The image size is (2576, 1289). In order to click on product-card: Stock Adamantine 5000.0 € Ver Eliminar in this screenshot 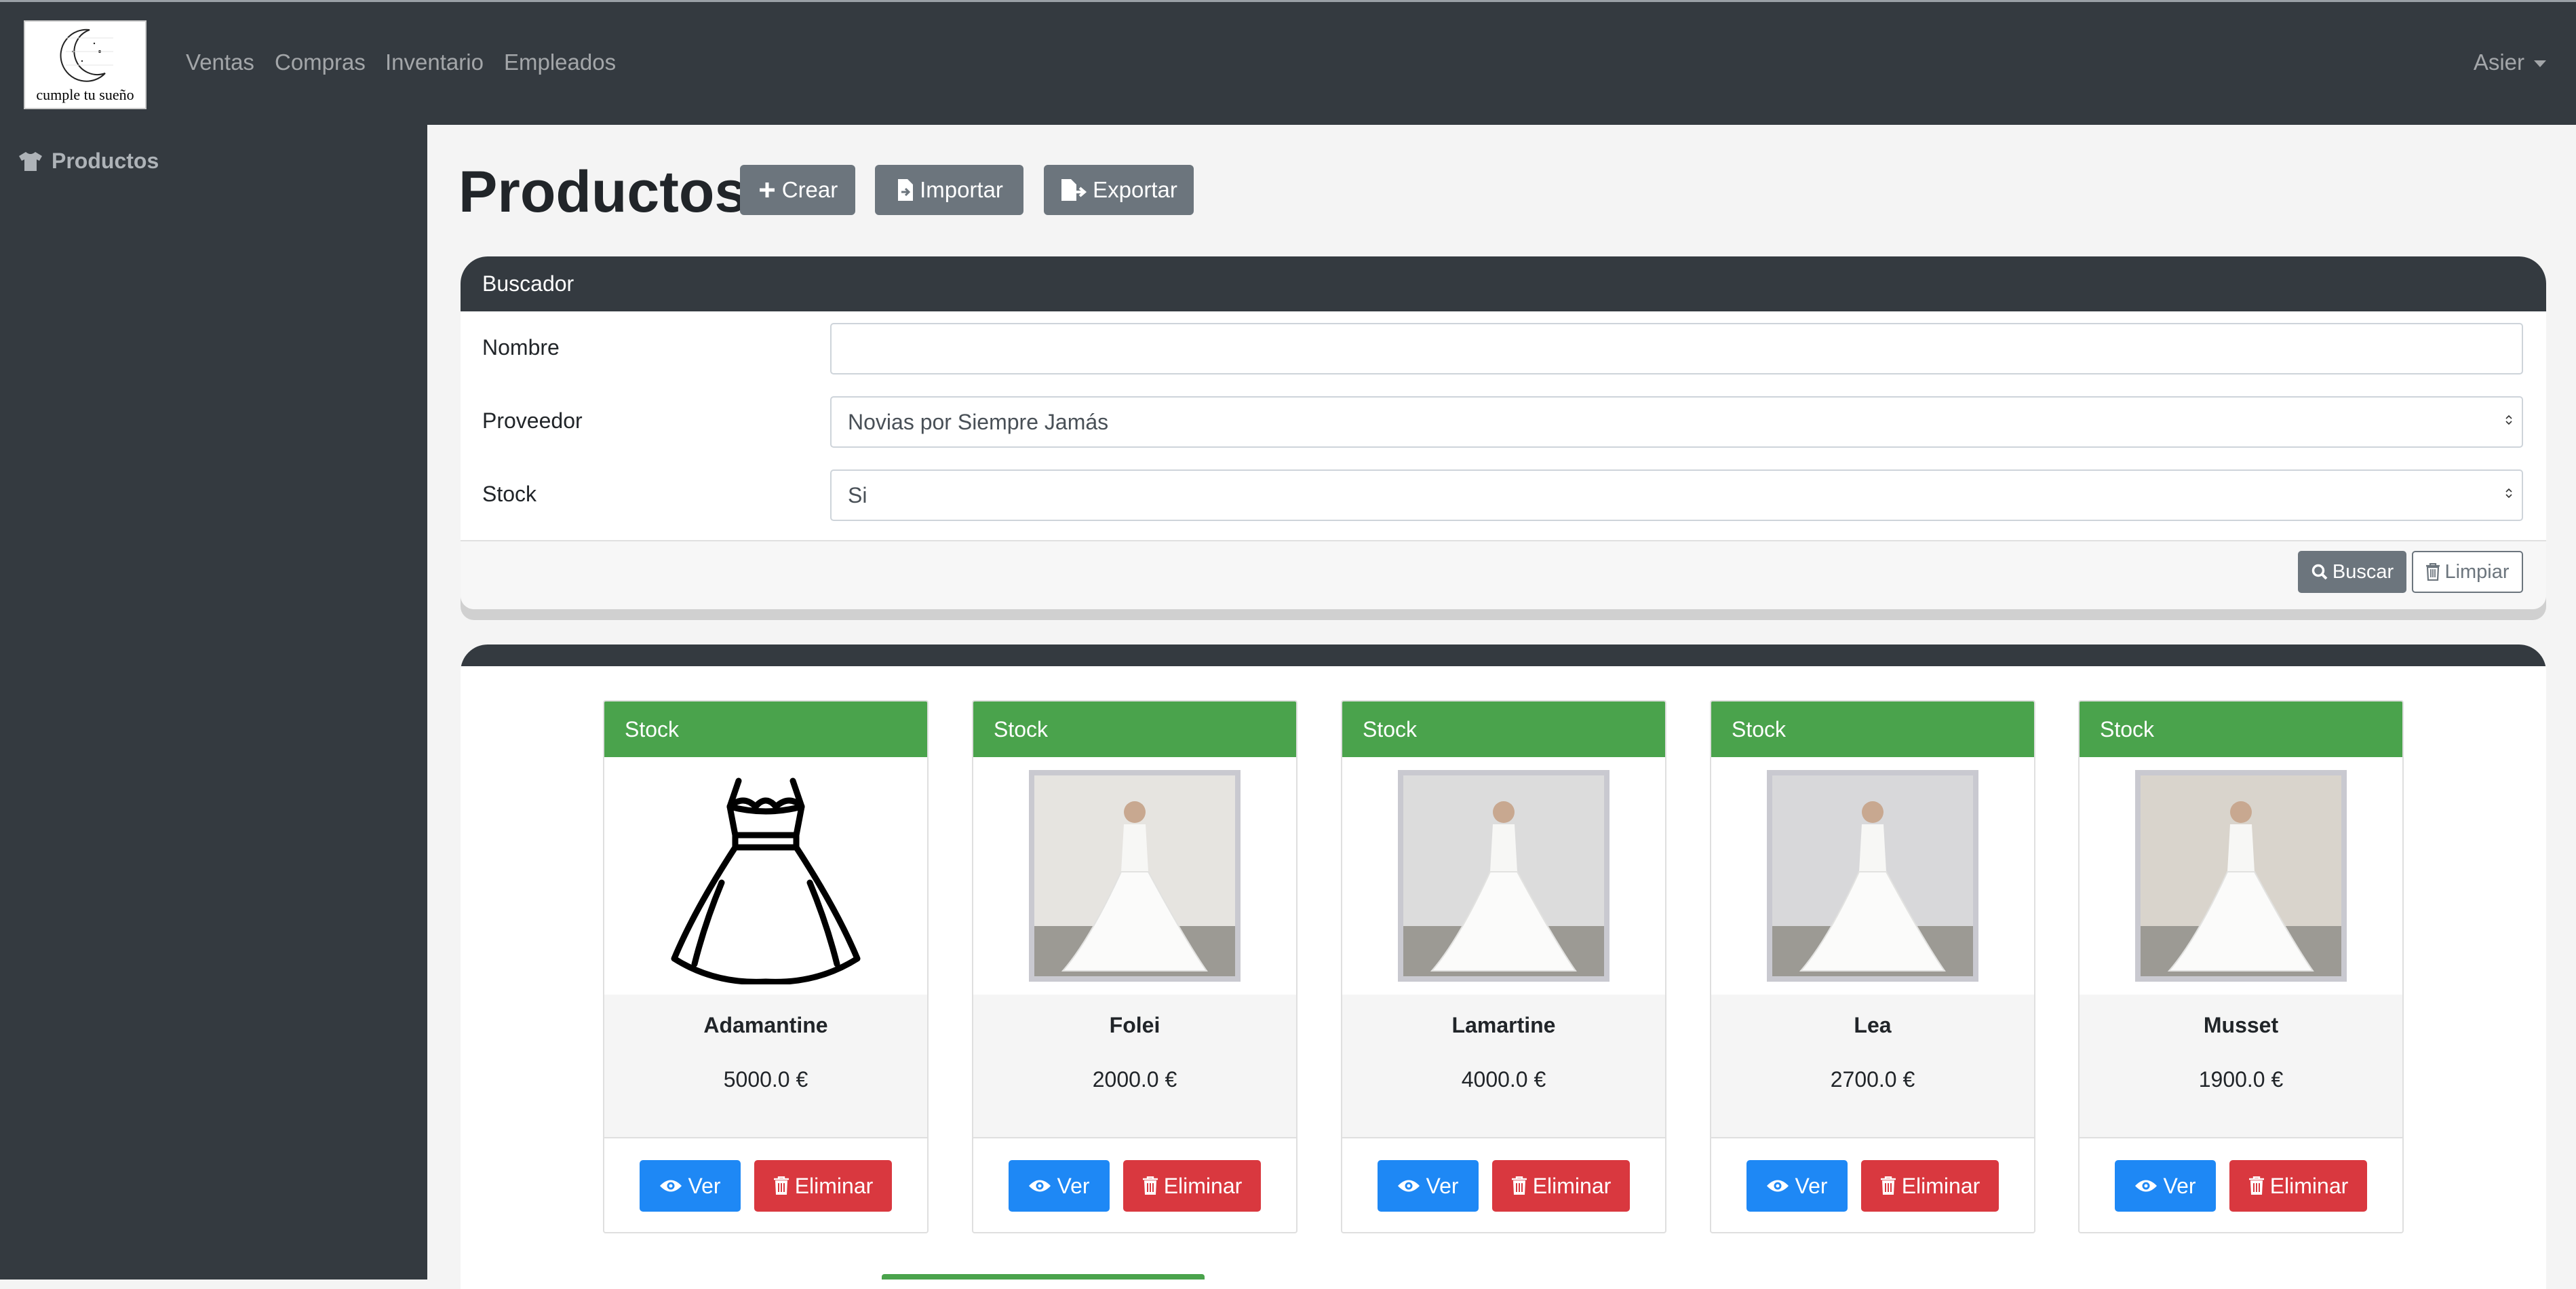, I will do `click(766, 966)`.